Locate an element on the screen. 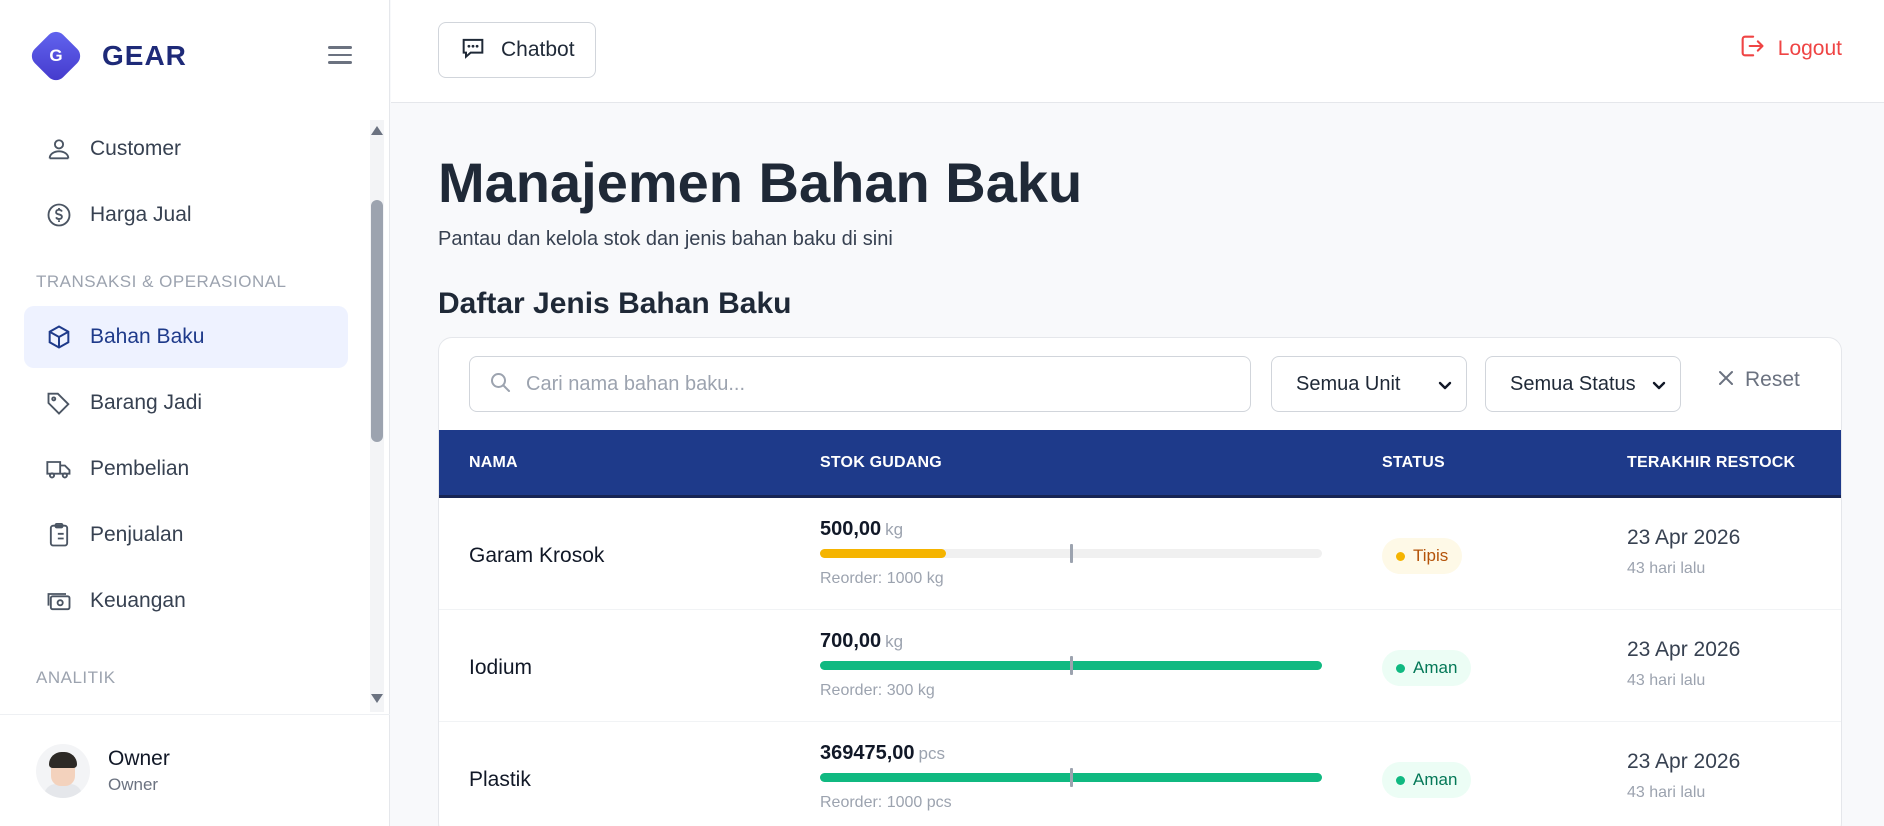 The height and width of the screenshot is (826, 1884). avatar is located at coordinates (63, 770).